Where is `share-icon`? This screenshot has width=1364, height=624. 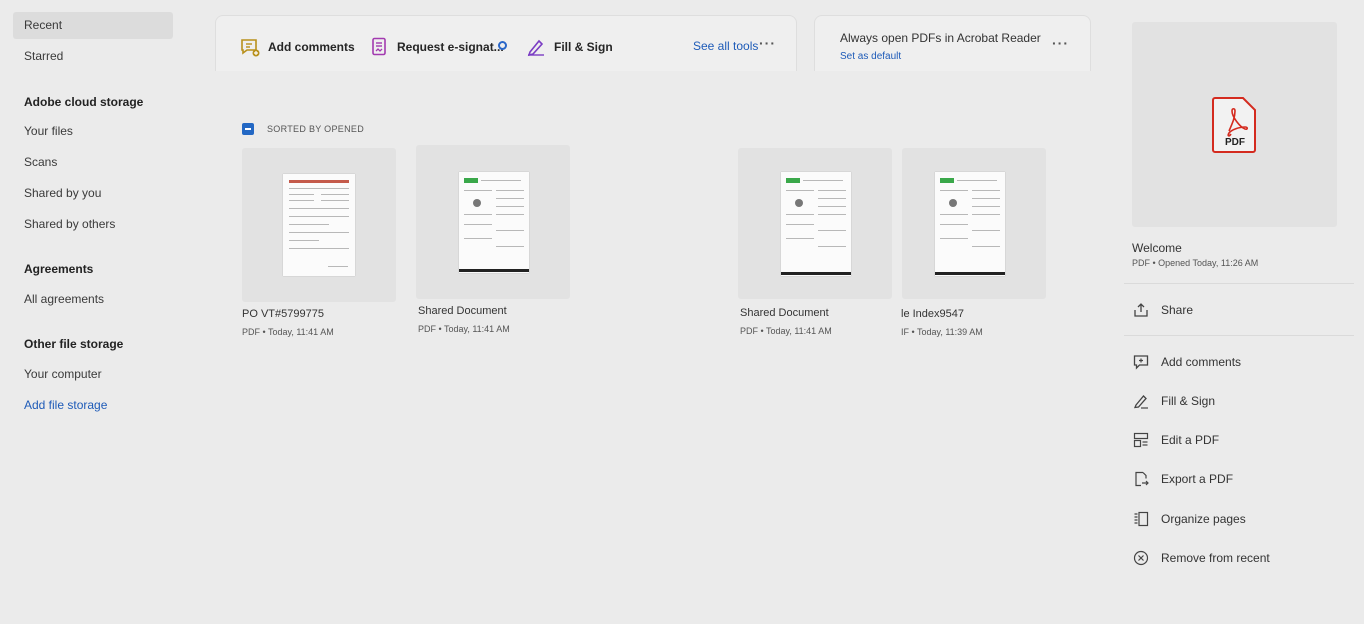
share-icon is located at coordinates (1140, 310).